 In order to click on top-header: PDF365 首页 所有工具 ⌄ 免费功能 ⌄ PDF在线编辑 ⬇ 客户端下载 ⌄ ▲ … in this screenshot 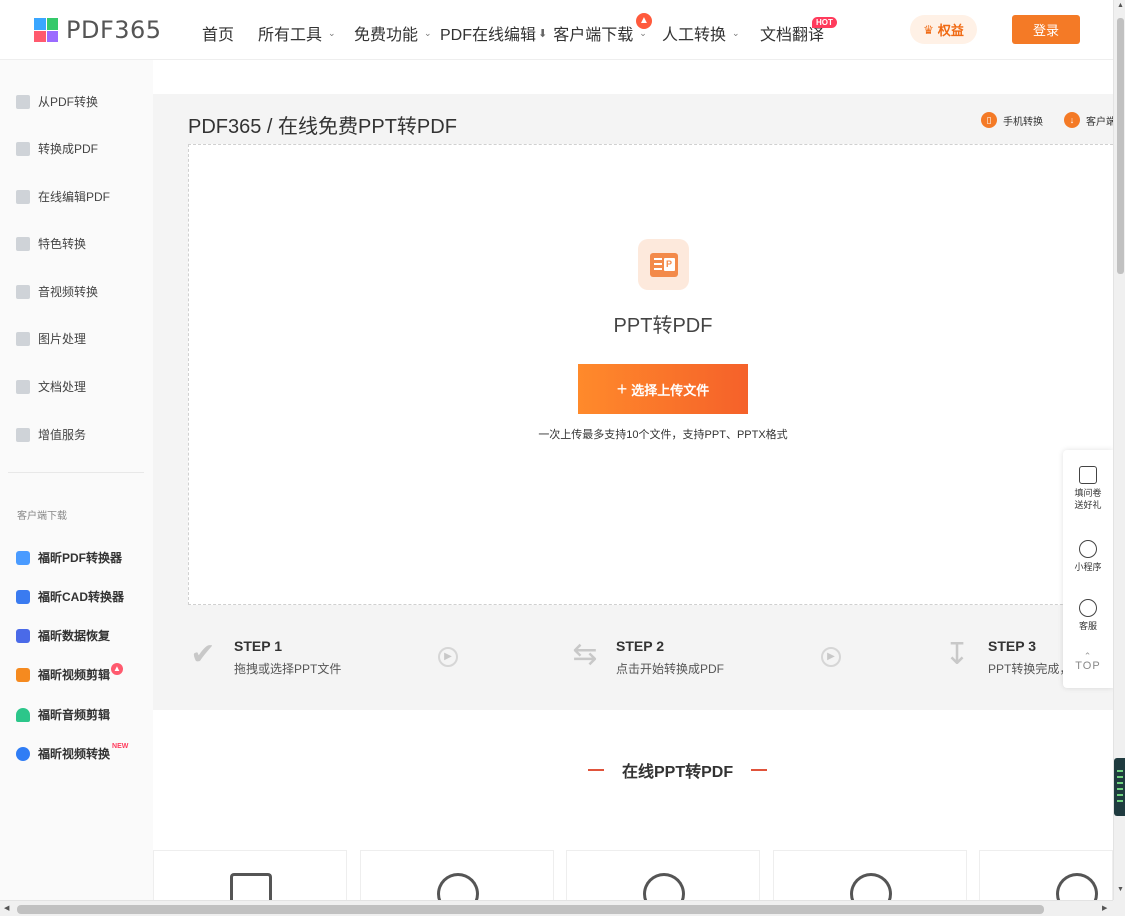, I will do `click(556, 30)`.